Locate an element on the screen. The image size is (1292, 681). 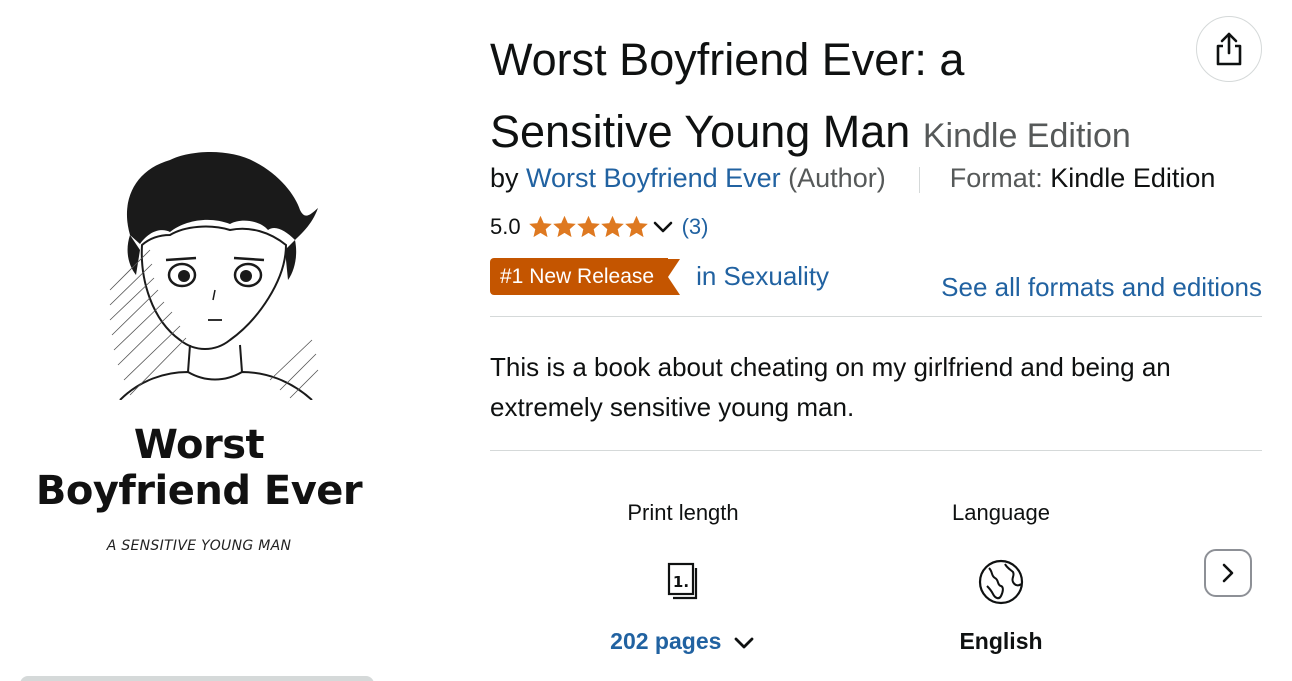
cover-illustration is located at coordinates (214, 276).